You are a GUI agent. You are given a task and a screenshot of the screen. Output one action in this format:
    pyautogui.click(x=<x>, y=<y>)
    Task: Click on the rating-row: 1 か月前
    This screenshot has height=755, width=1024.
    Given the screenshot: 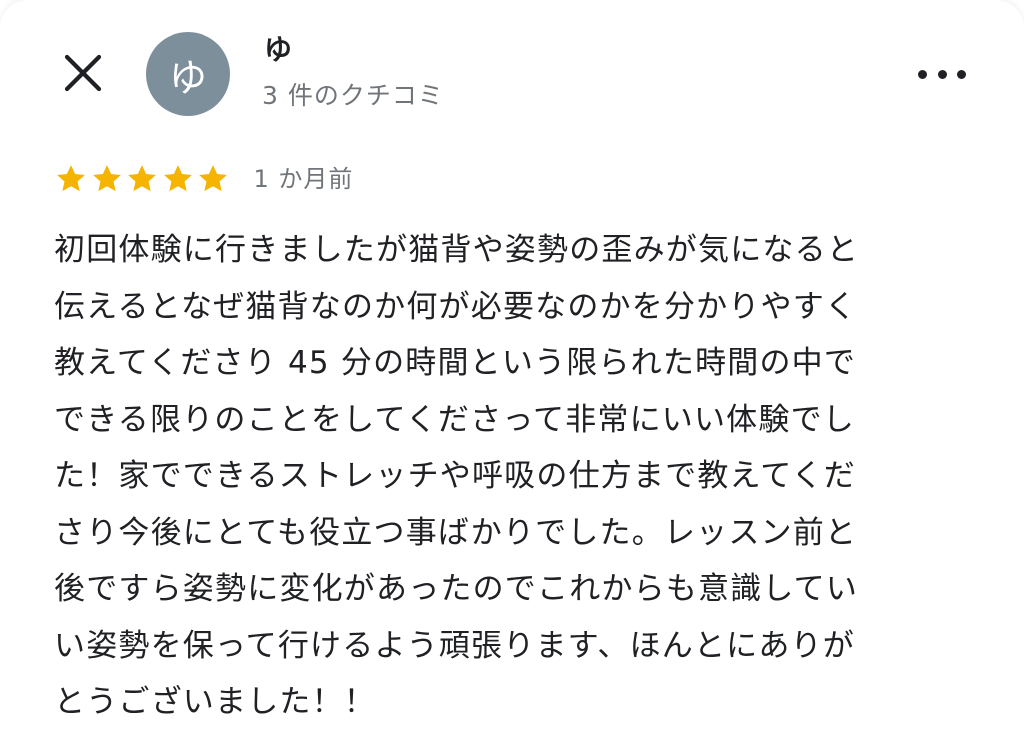 What is the action you would take?
    pyautogui.click(x=203, y=179)
    